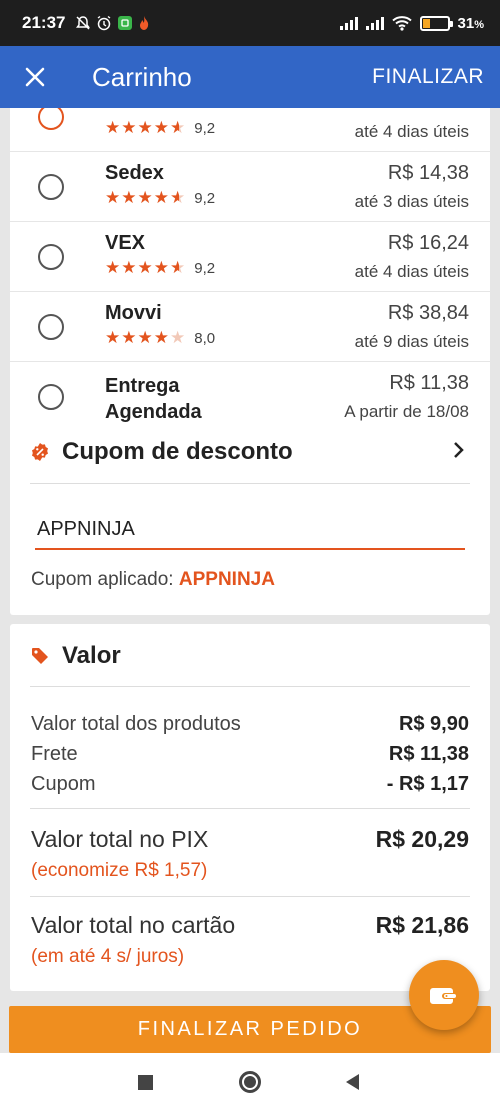 This screenshot has height=1111, width=500. Describe the element at coordinates (466, 23) in the screenshot. I see `battery-percent: 31` at that location.